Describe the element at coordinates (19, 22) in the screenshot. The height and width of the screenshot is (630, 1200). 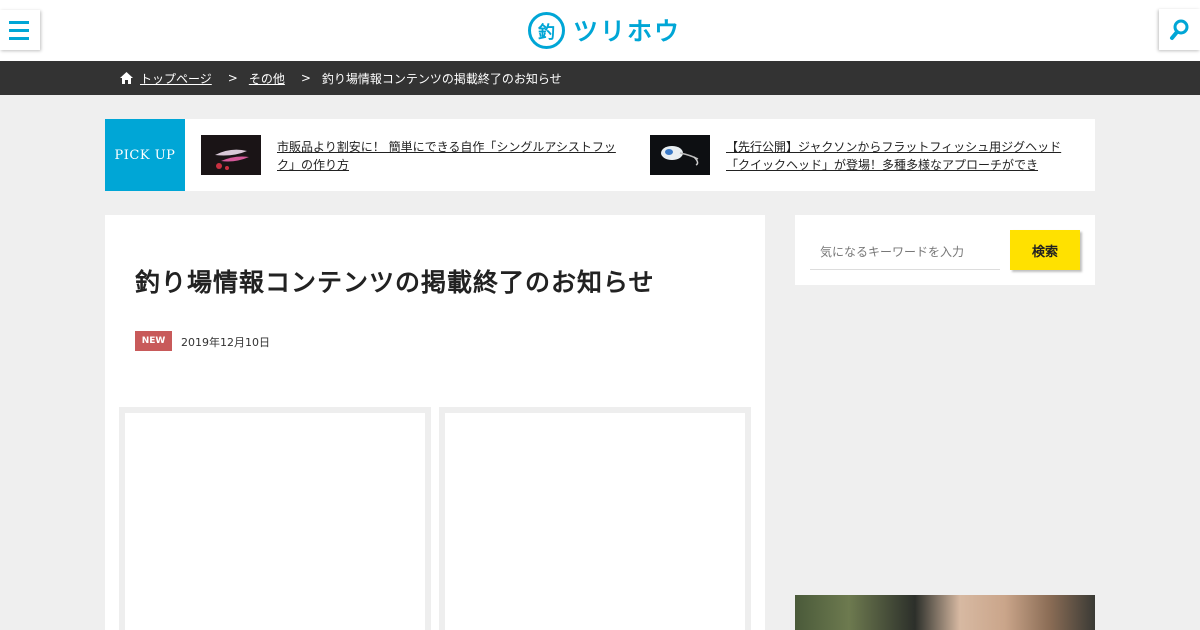
I see `hamburger-icon` at that location.